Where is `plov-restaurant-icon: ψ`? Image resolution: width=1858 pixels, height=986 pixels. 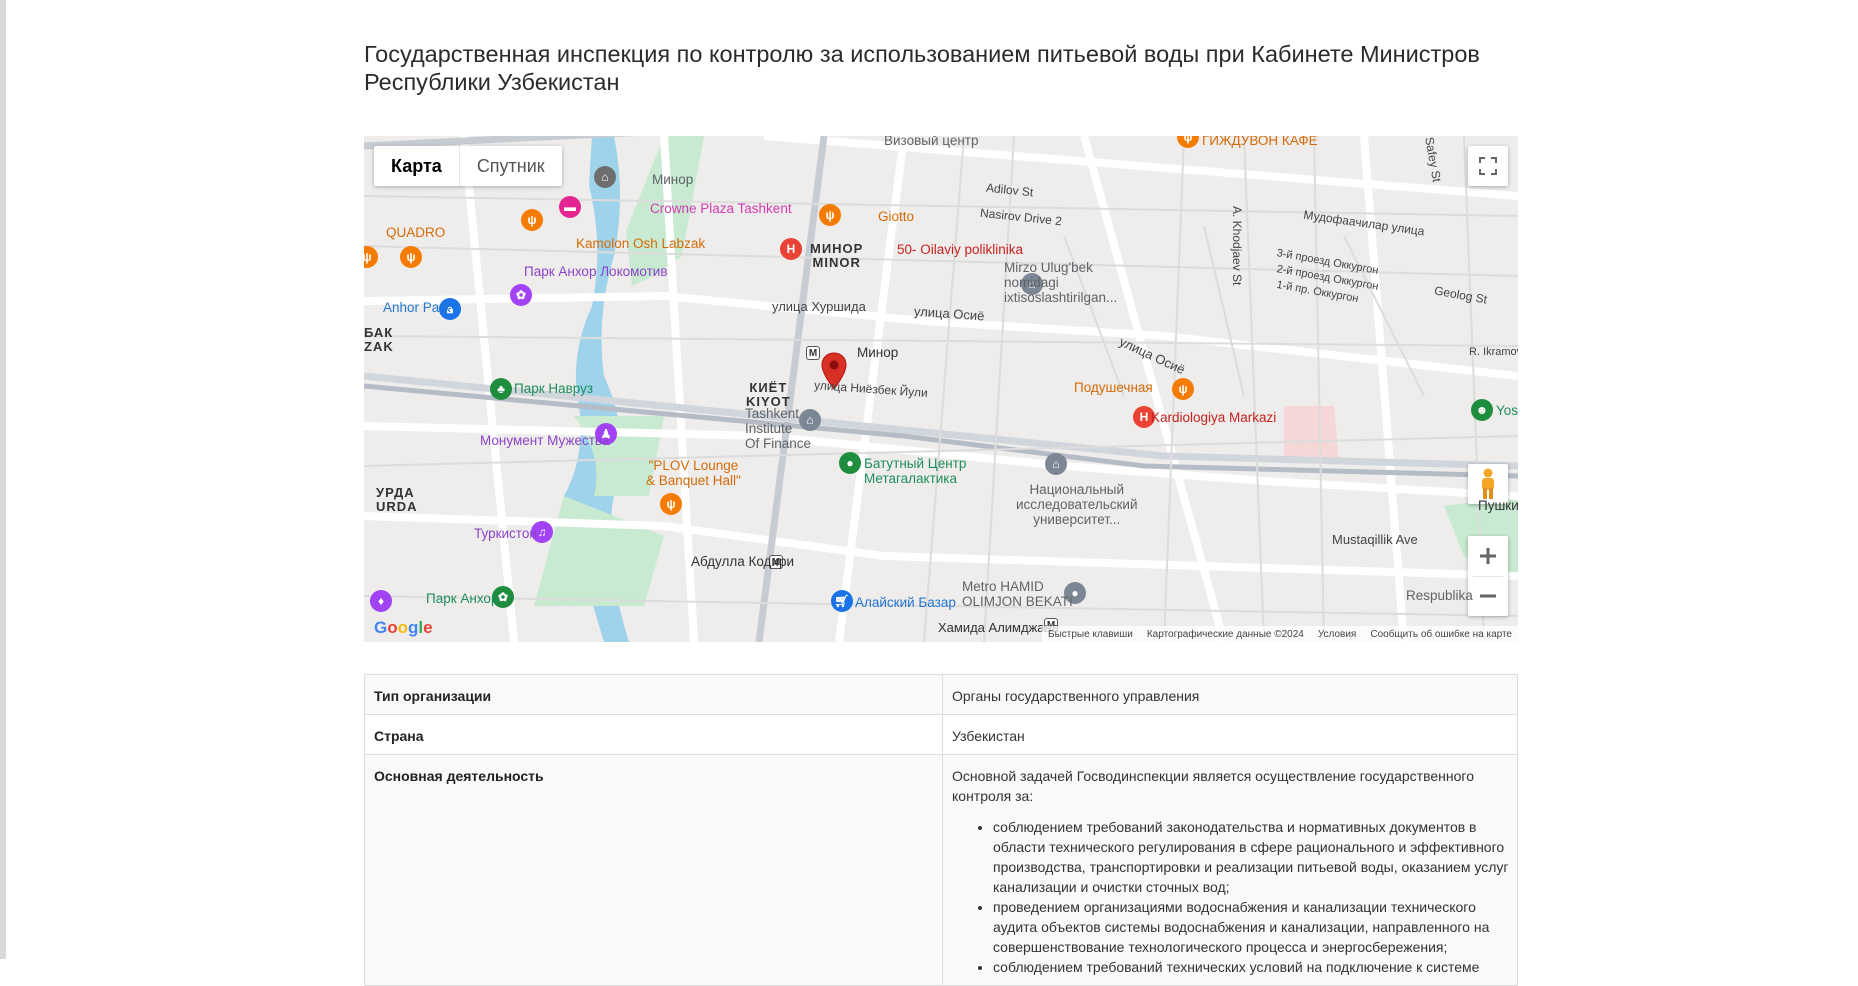 plov-restaurant-icon: ψ is located at coordinates (671, 504).